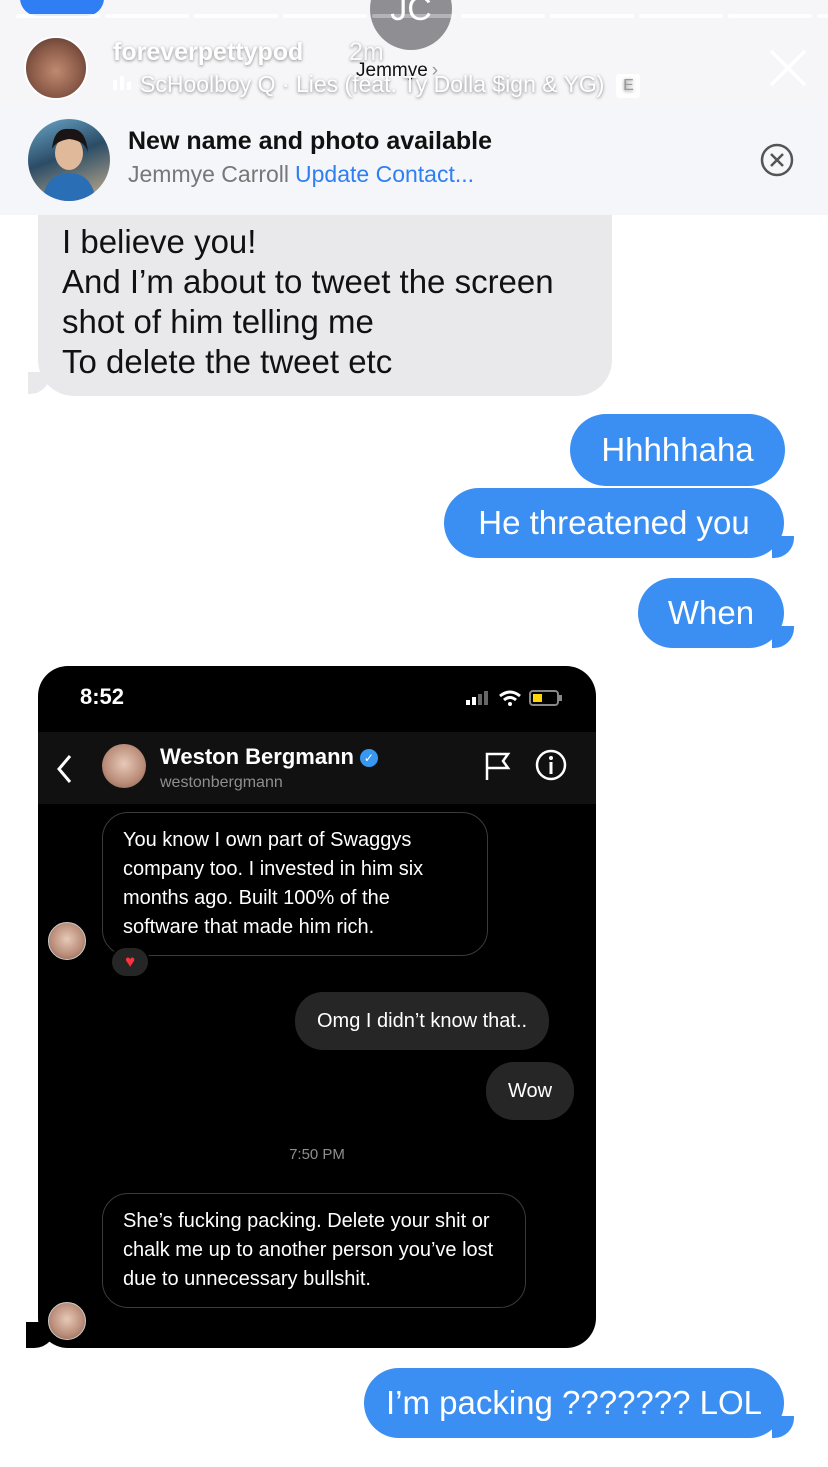  What do you see at coordinates (257, 756) in the screenshot?
I see `profile-name-label: Weston Bergmann` at bounding box center [257, 756].